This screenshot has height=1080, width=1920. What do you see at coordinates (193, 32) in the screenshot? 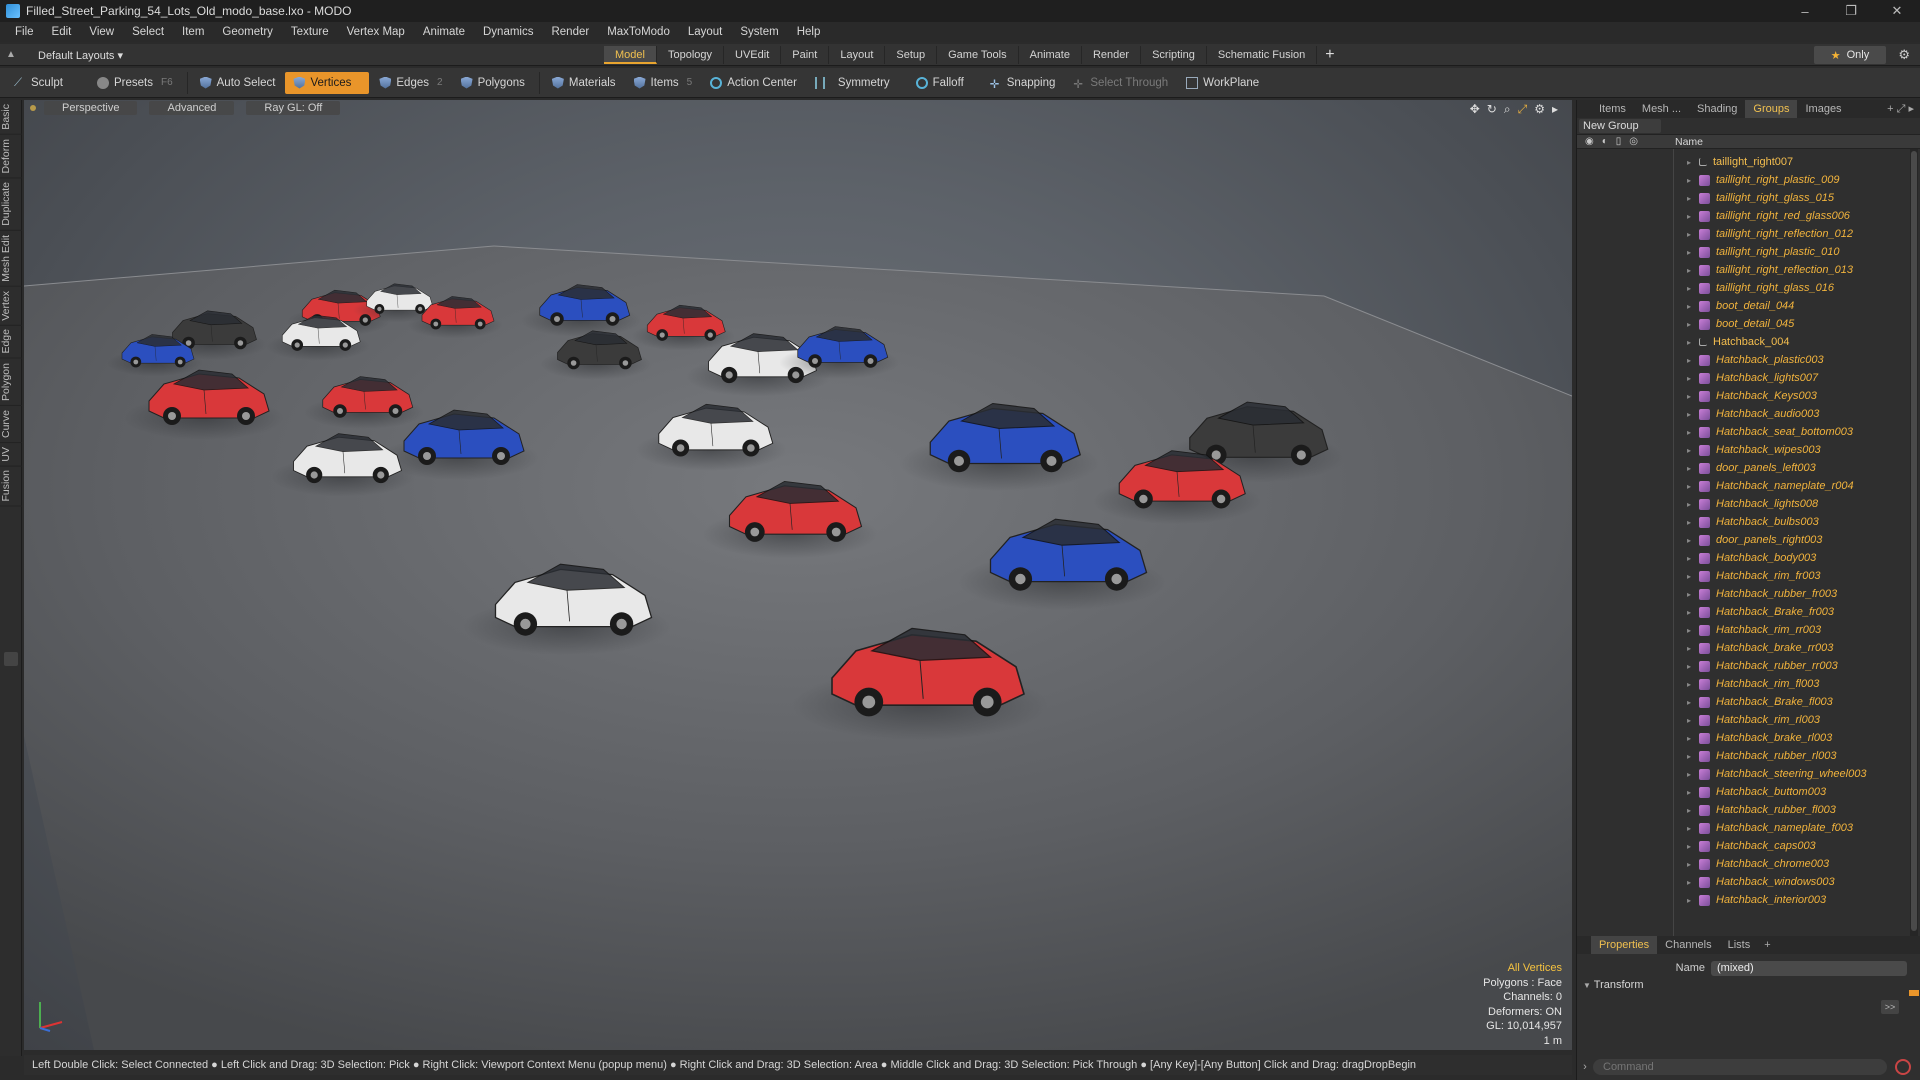
I see `menu-item: Item` at bounding box center [193, 32].